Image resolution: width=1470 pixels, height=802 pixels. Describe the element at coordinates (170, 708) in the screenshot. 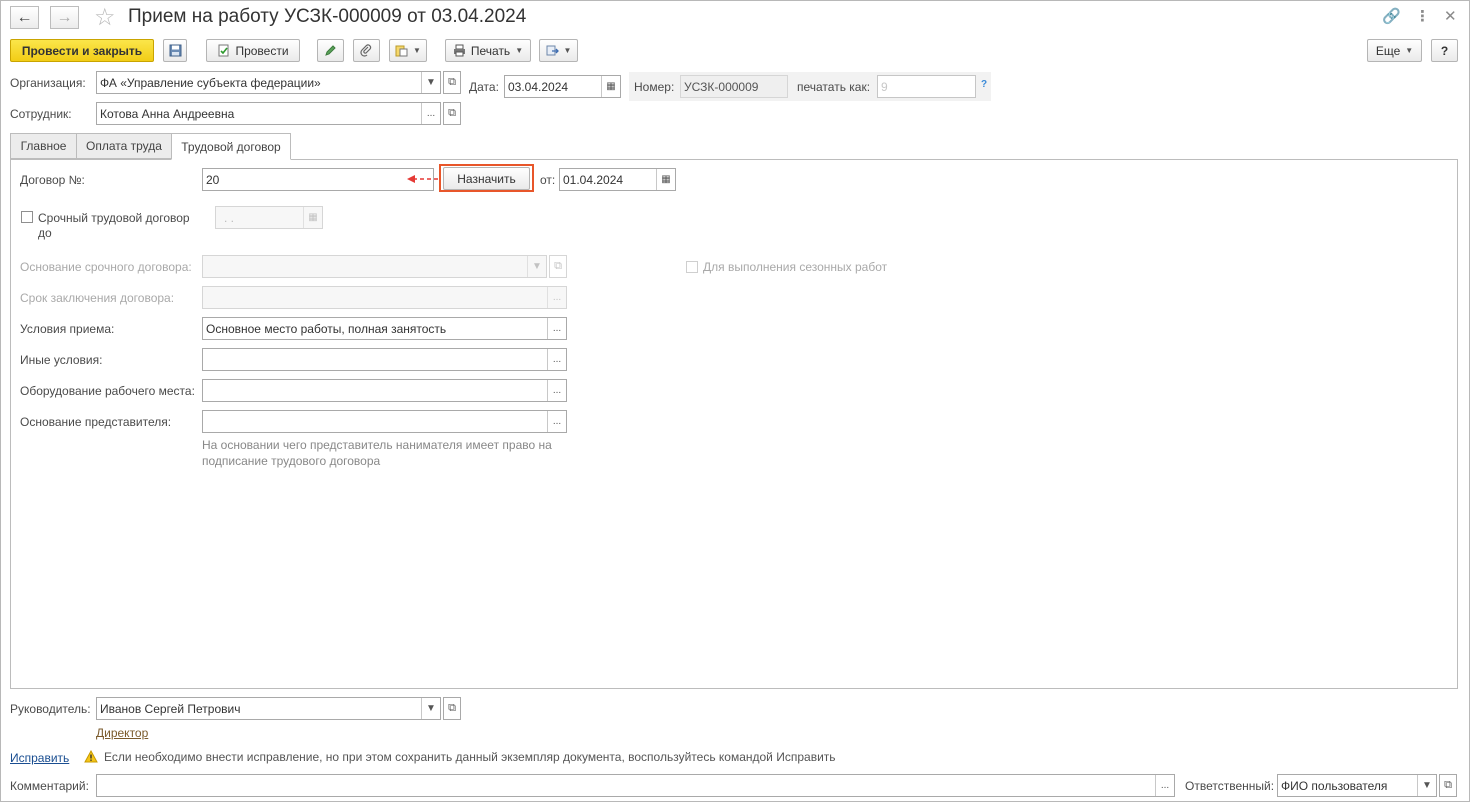

I see `manager-value: Иванов Сергей Петрович` at that location.